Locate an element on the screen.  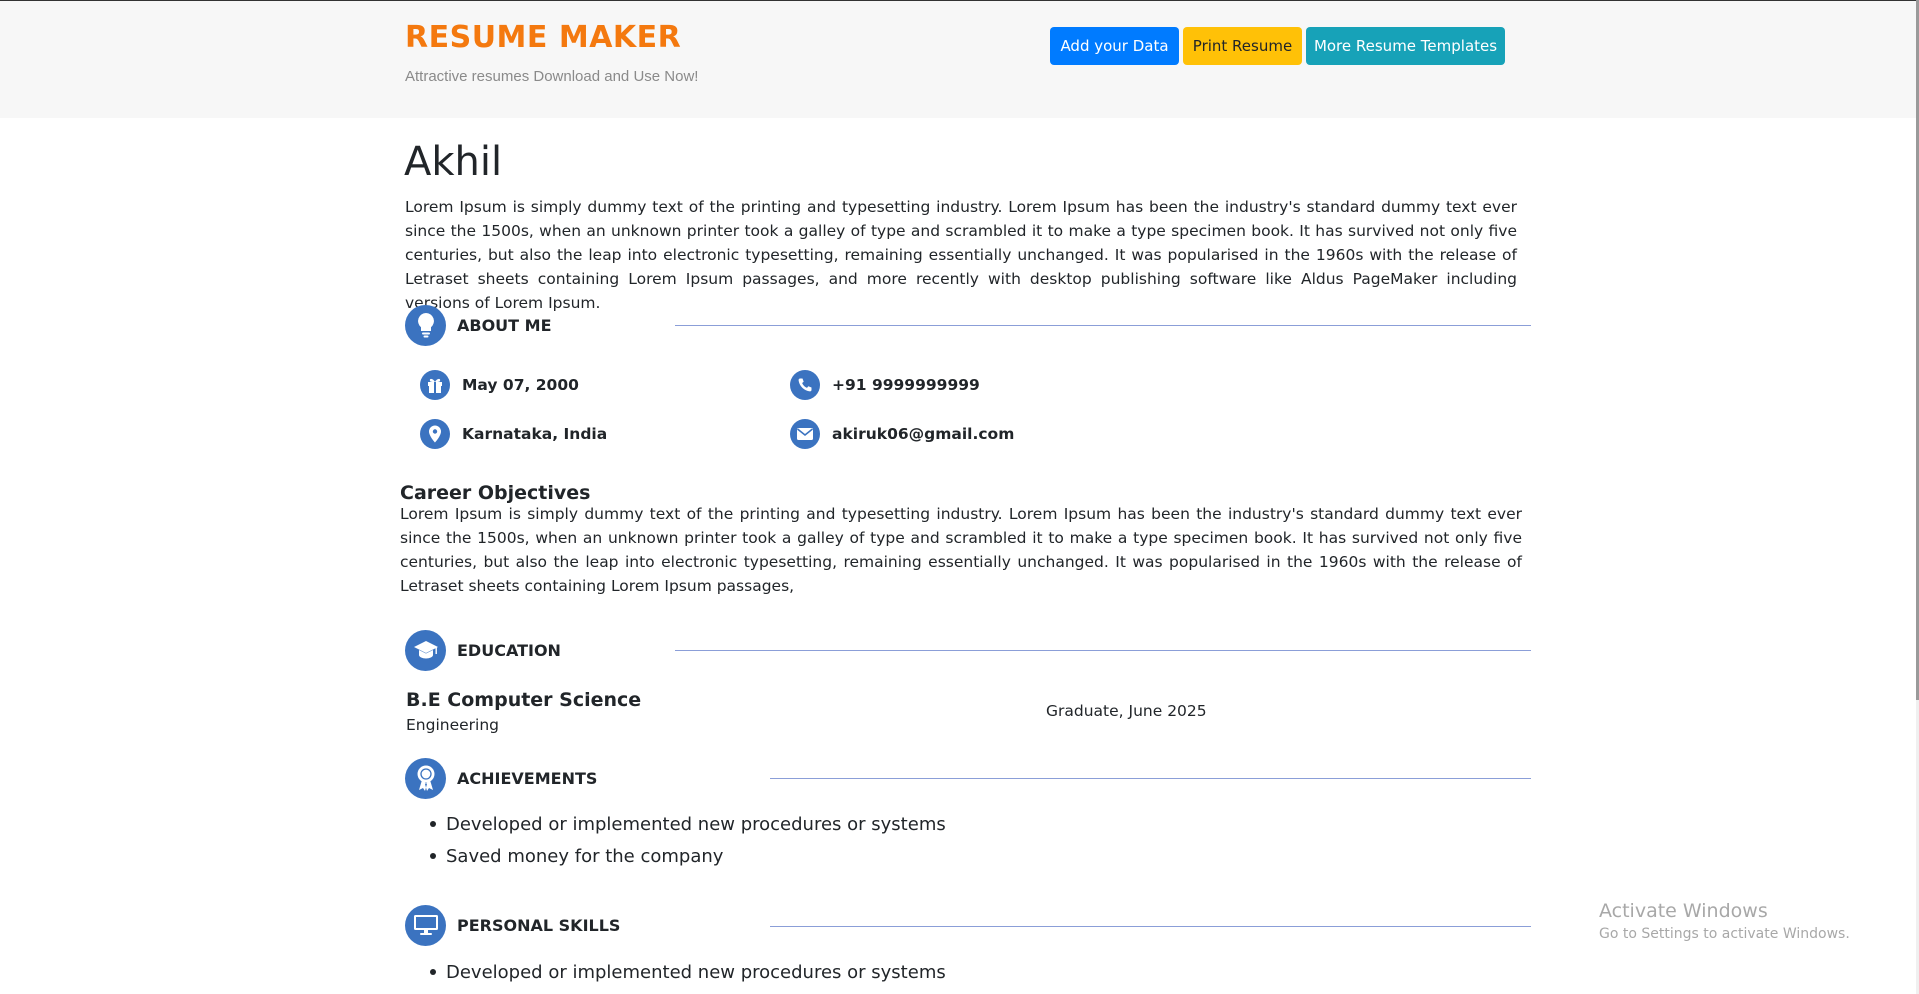
location-pin-icon is located at coordinates (435, 434).